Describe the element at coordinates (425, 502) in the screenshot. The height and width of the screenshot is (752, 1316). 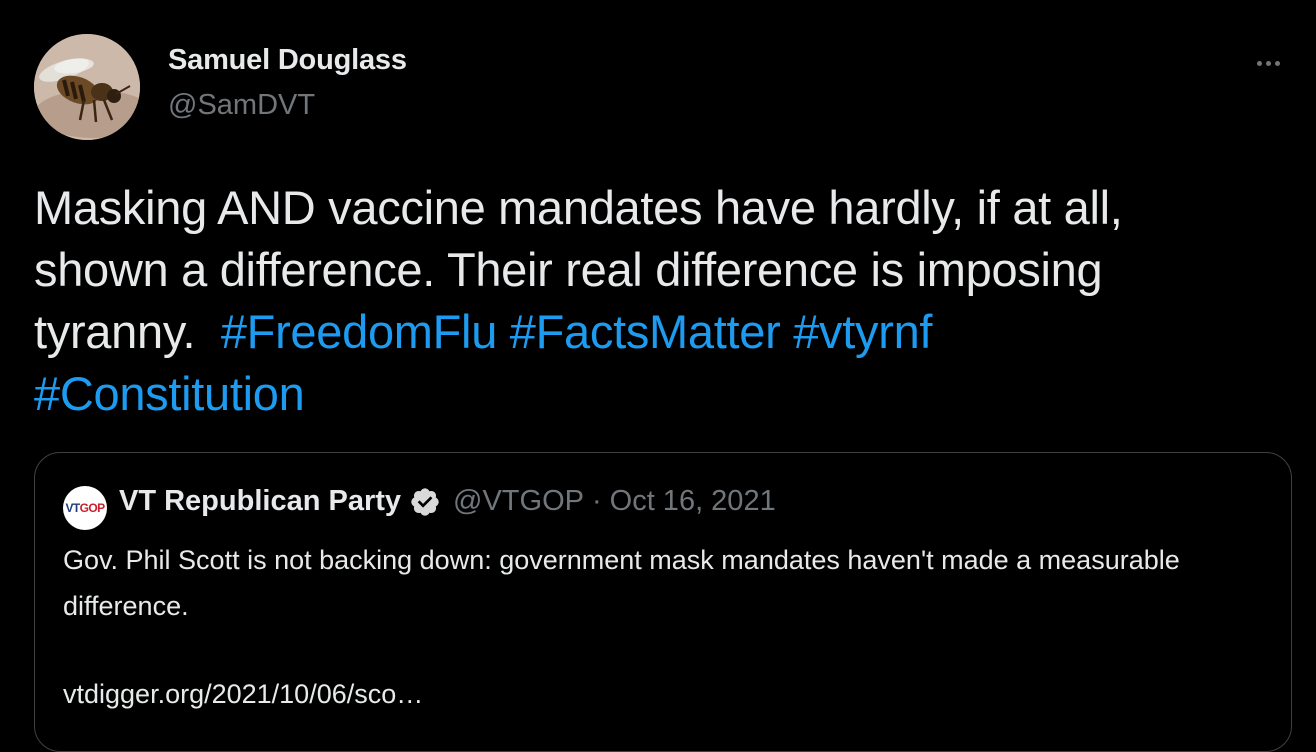
I see `verified-badge-icon` at that location.